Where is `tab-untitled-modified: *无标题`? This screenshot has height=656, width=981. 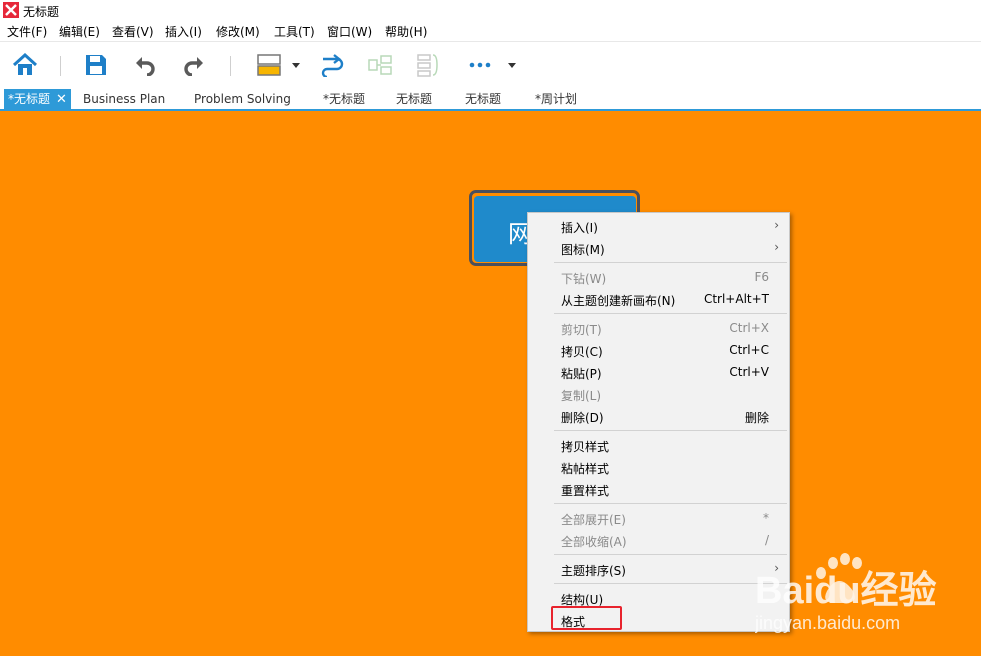 tab-untitled-modified: *无标题 is located at coordinates (344, 99).